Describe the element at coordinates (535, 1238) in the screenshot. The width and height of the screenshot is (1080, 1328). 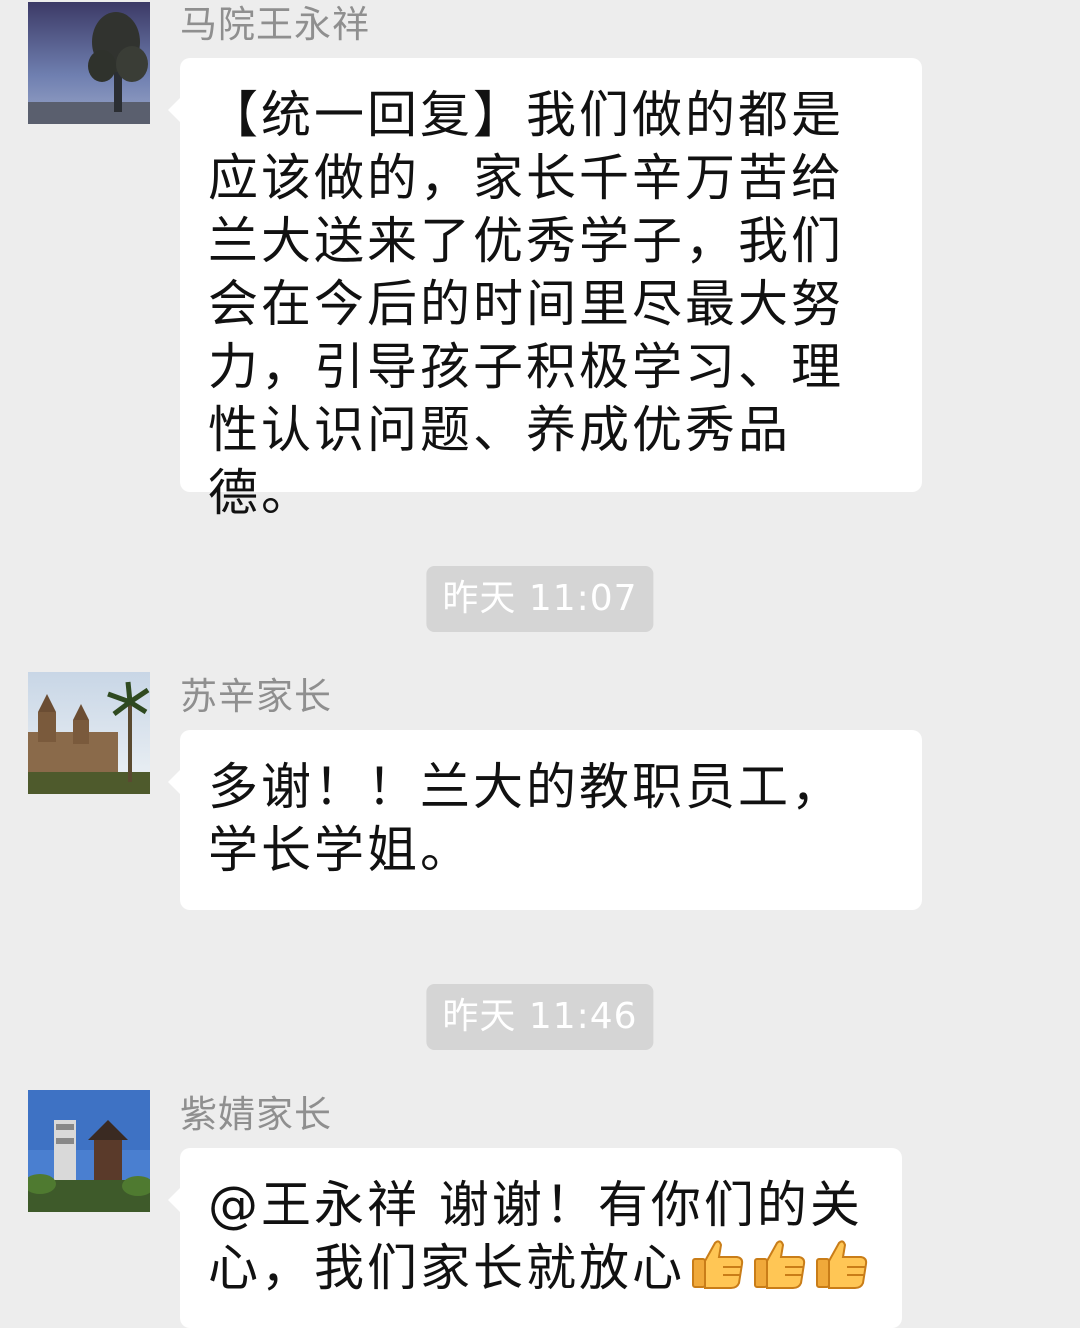
I see `message-bubble: @王永祥 谢谢！有你们的关心，我们家长就放心` at that location.